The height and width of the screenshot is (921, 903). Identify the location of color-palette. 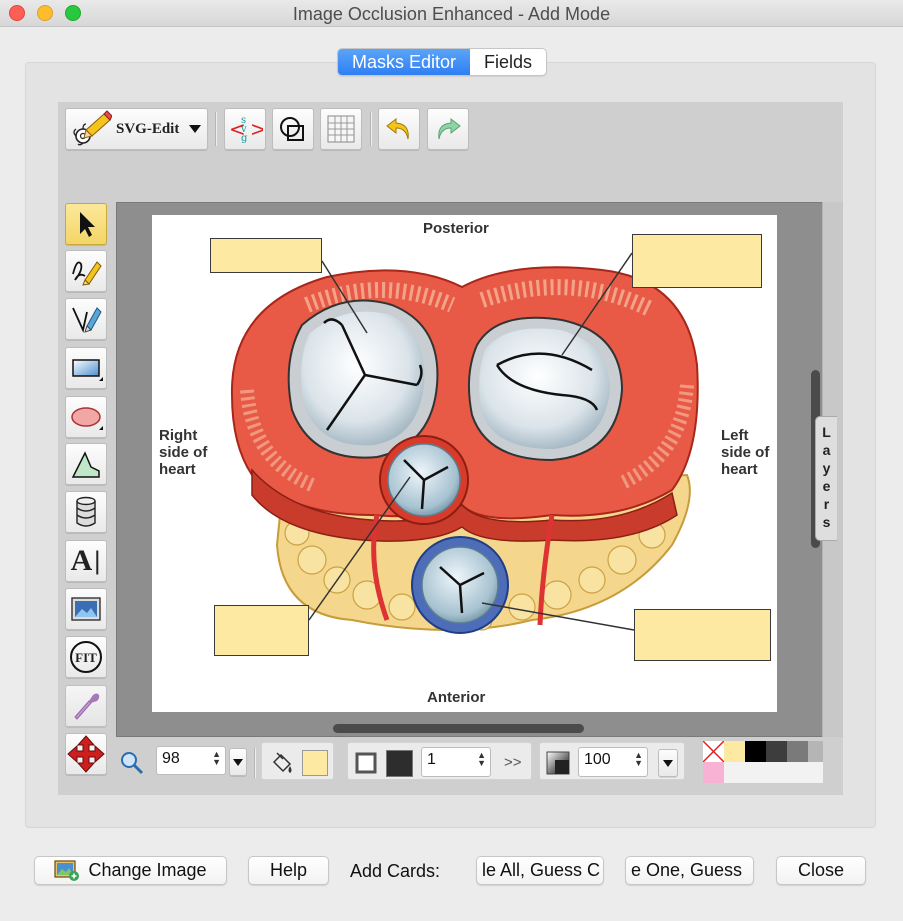
(763, 762).